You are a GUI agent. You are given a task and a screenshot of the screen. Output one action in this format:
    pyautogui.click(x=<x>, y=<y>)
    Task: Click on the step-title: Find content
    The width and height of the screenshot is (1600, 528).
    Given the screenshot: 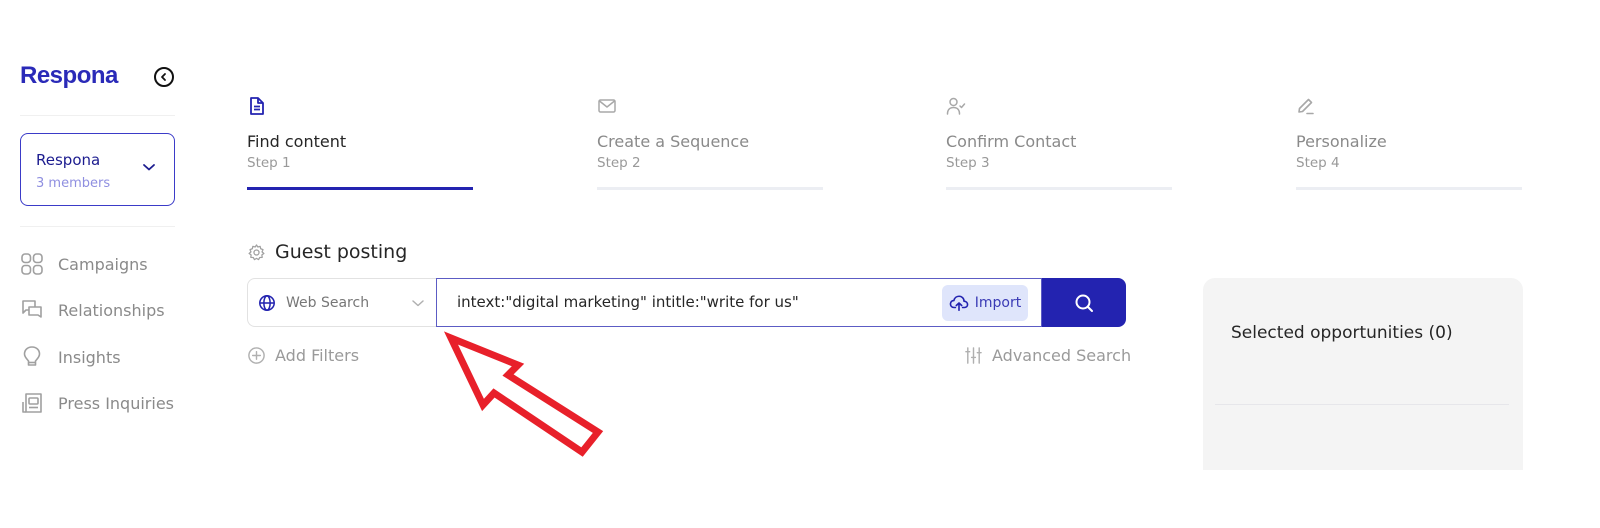 What is the action you would take?
    pyautogui.click(x=297, y=141)
    